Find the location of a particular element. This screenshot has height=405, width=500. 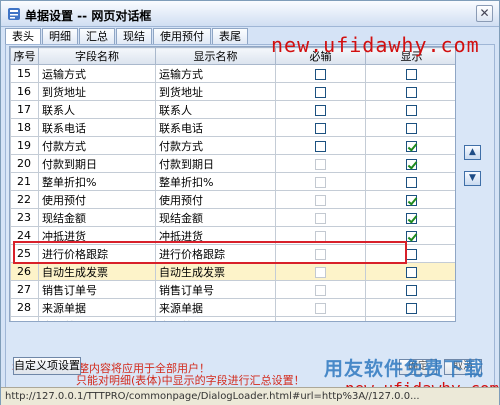

table-row: 28 来源单据 来源单据 is located at coordinates (232, 307).